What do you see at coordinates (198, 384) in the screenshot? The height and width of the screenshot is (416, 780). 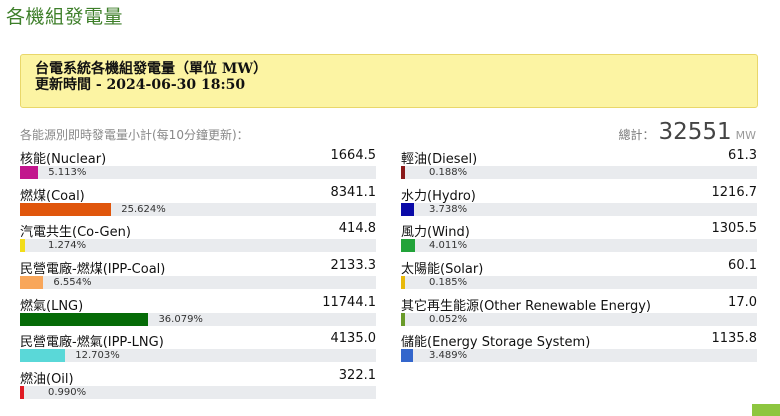 I see `source-row-oil: 燃油(Oil) 322.1 0.990%` at bounding box center [198, 384].